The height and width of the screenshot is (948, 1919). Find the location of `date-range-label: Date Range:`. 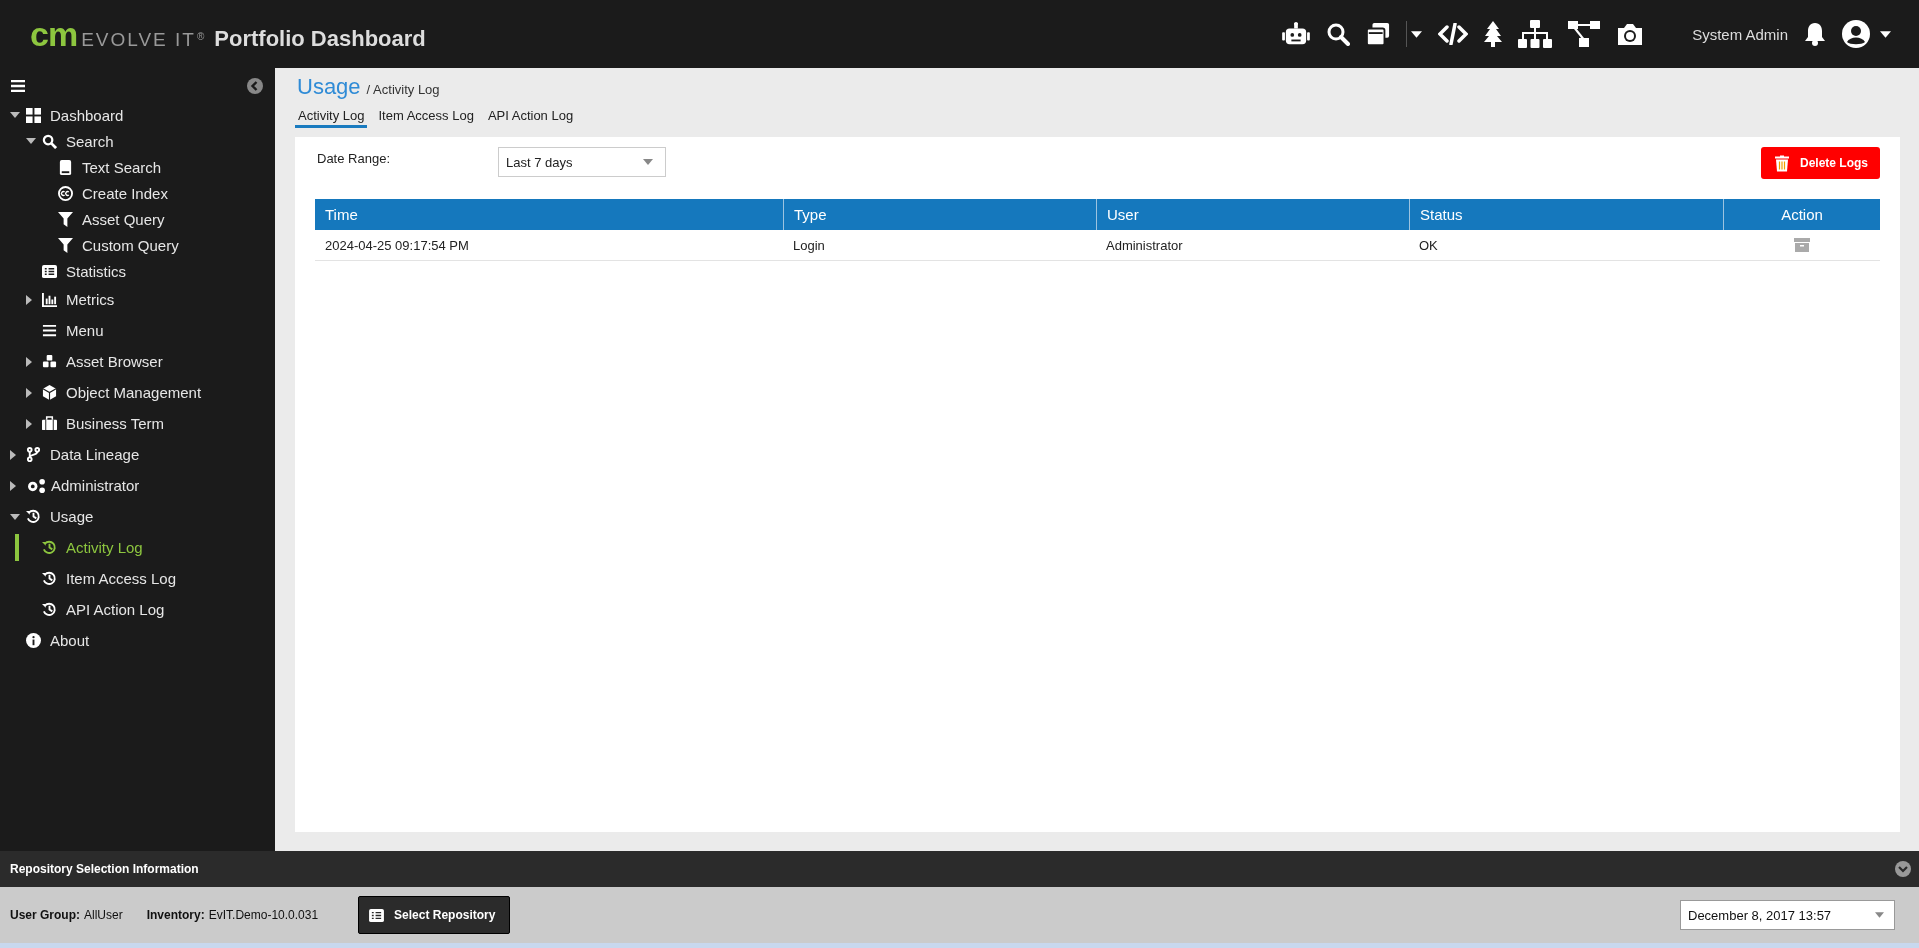

date-range-label: Date Range: is located at coordinates (353, 158).